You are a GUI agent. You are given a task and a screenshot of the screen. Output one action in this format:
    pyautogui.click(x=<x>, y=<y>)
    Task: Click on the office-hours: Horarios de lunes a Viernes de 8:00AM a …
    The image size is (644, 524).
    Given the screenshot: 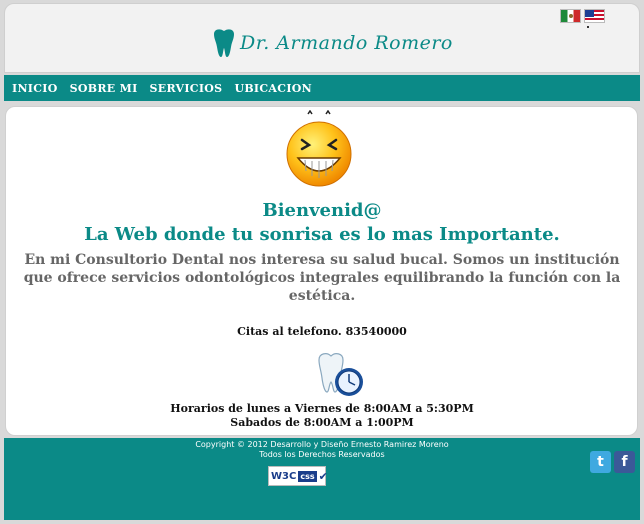 What is the action you would take?
    pyautogui.click(x=322, y=416)
    